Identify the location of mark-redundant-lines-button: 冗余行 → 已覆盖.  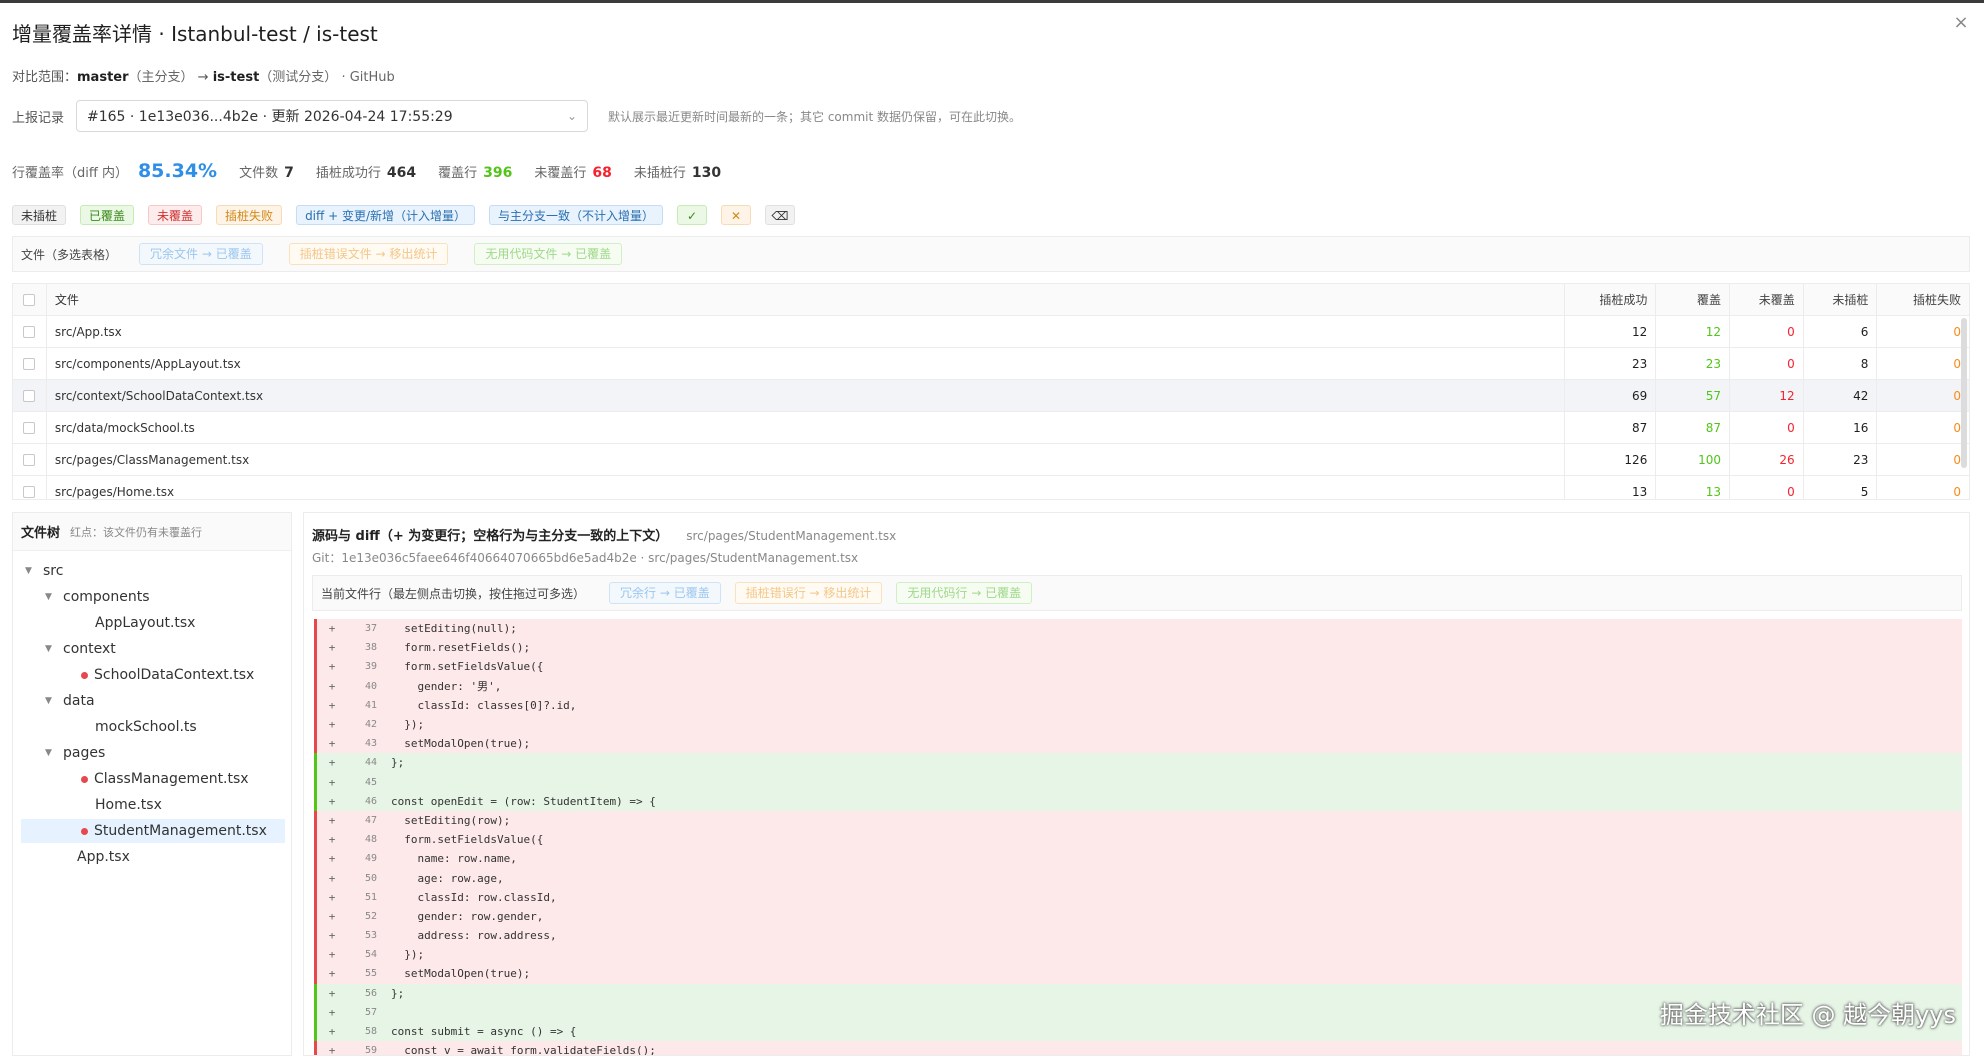
(665, 593).